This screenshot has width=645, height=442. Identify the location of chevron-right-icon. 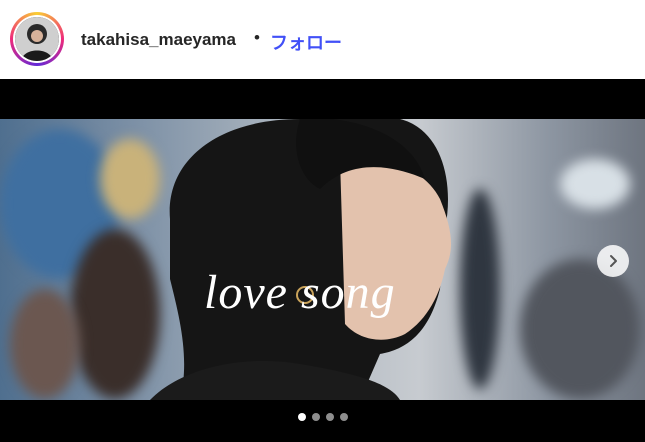
(613, 261).